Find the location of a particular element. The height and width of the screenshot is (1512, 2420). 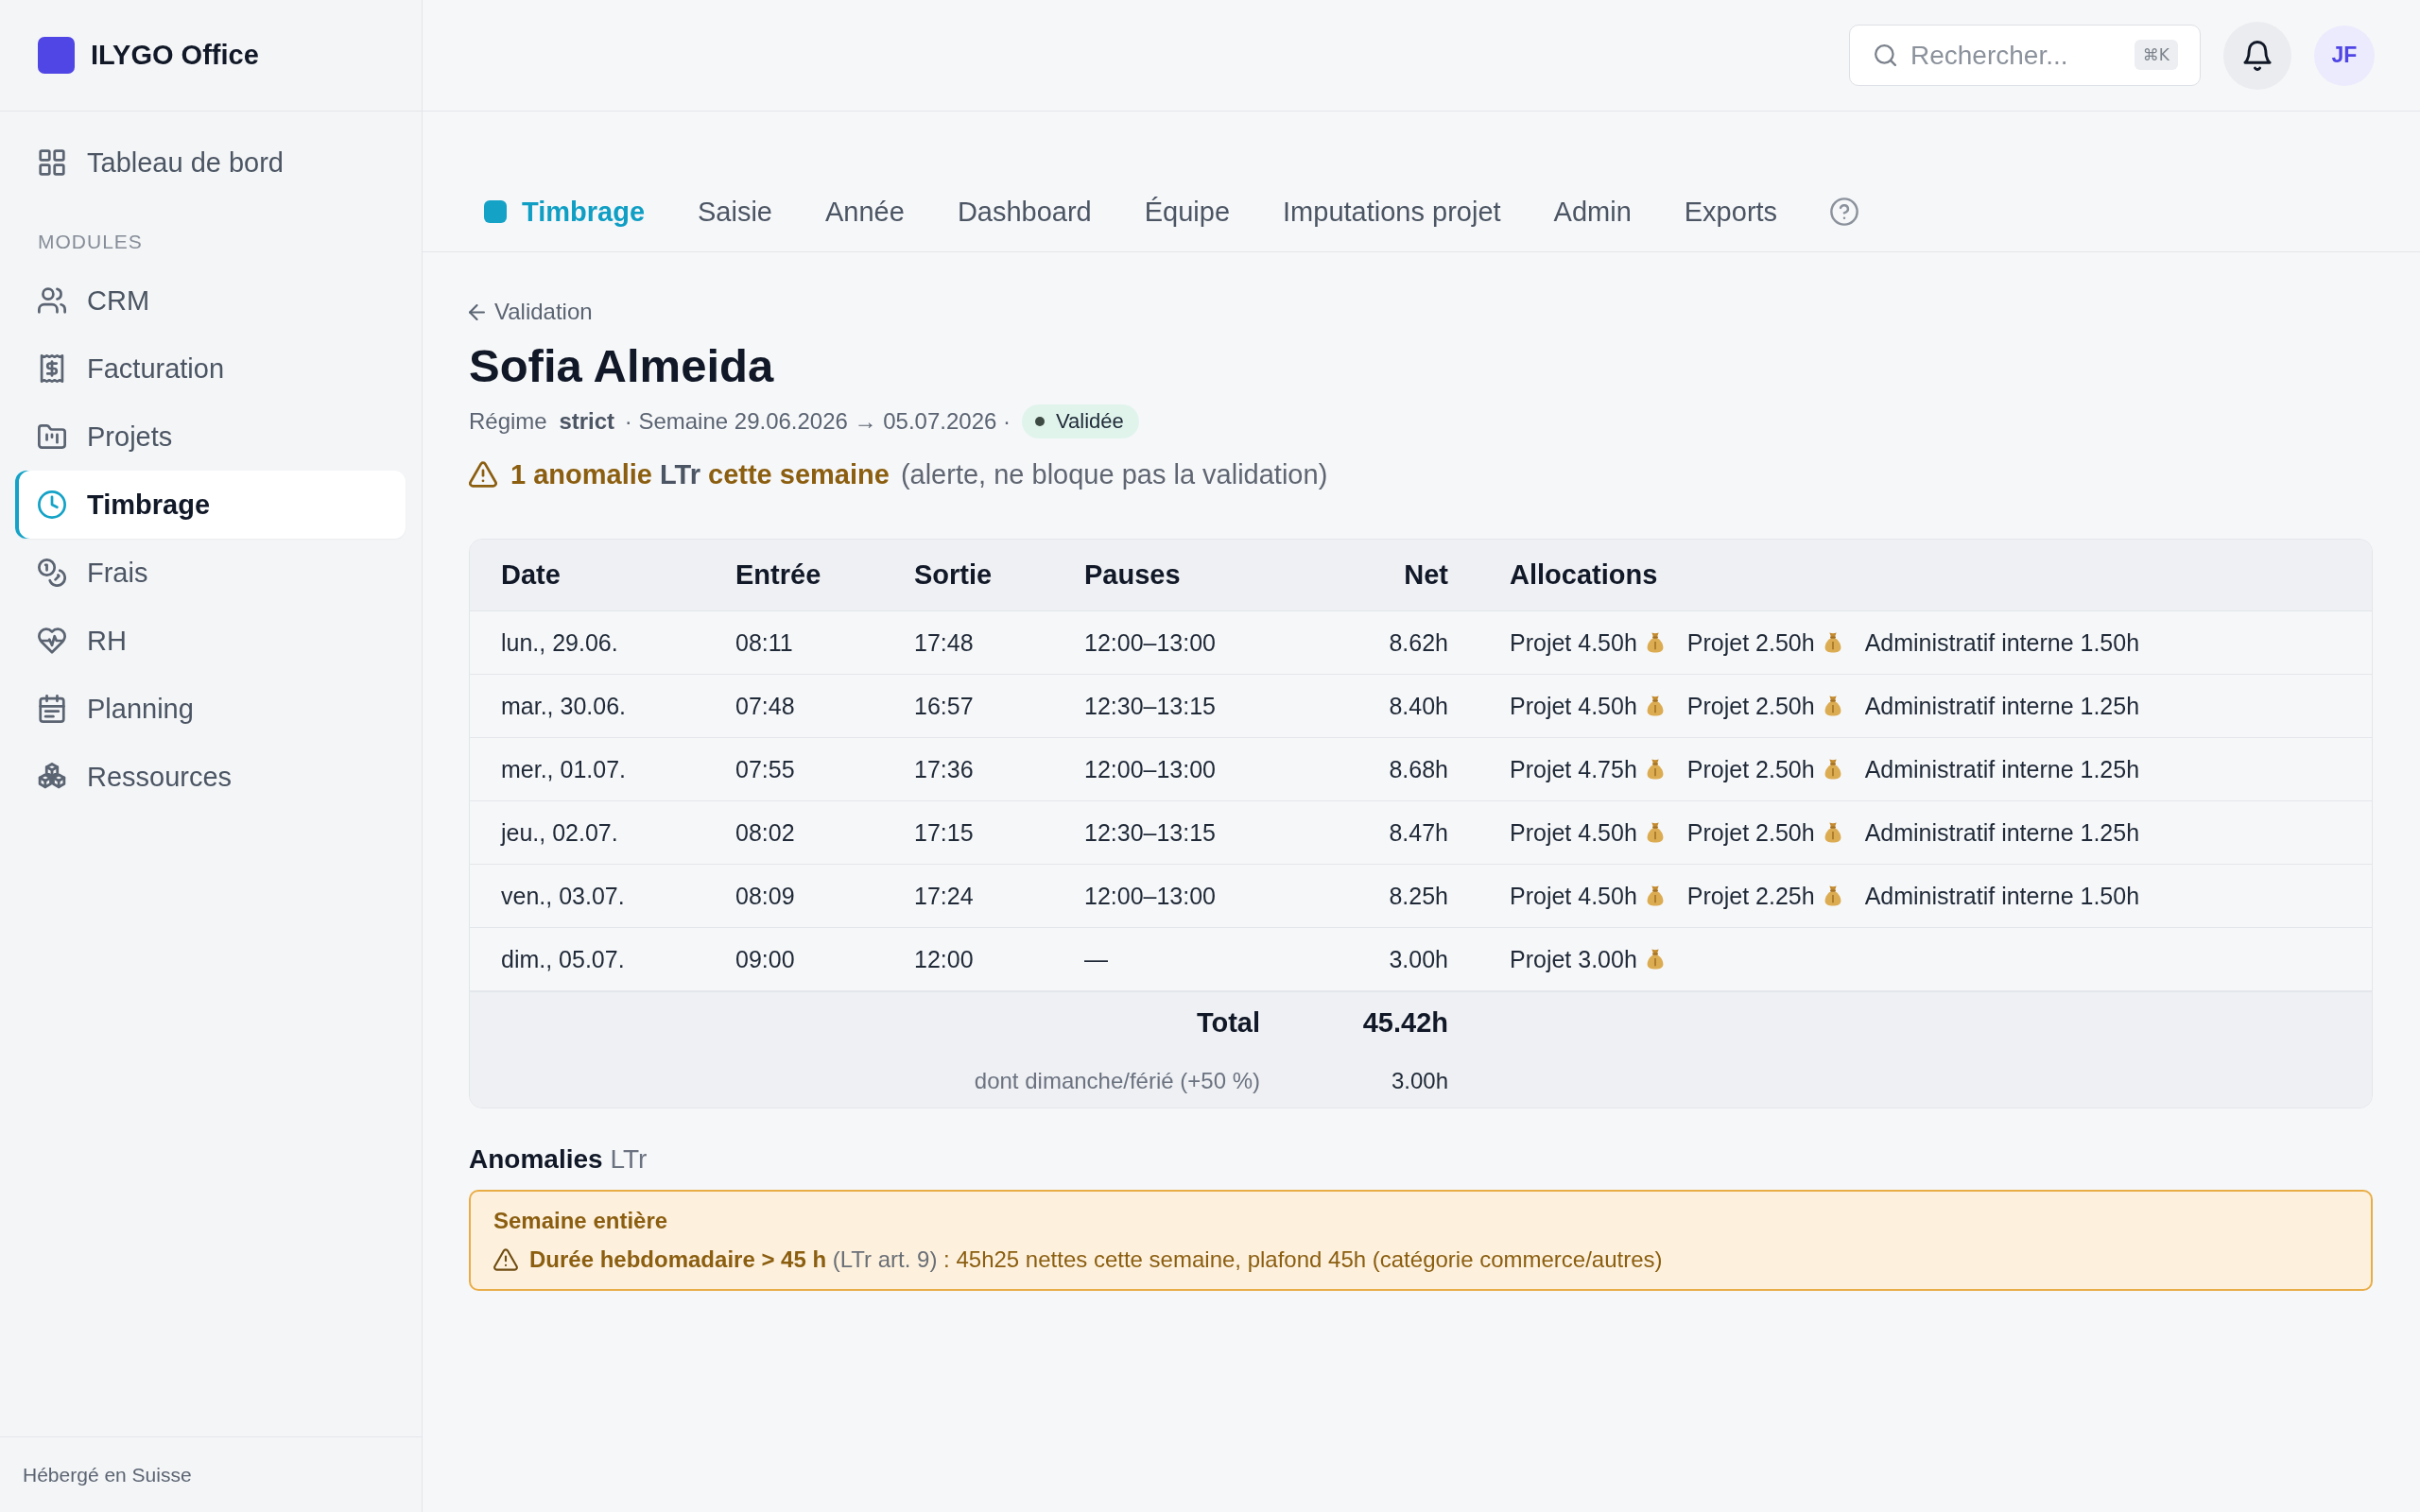

table-cell: 08:11 is located at coordinates (764, 642).